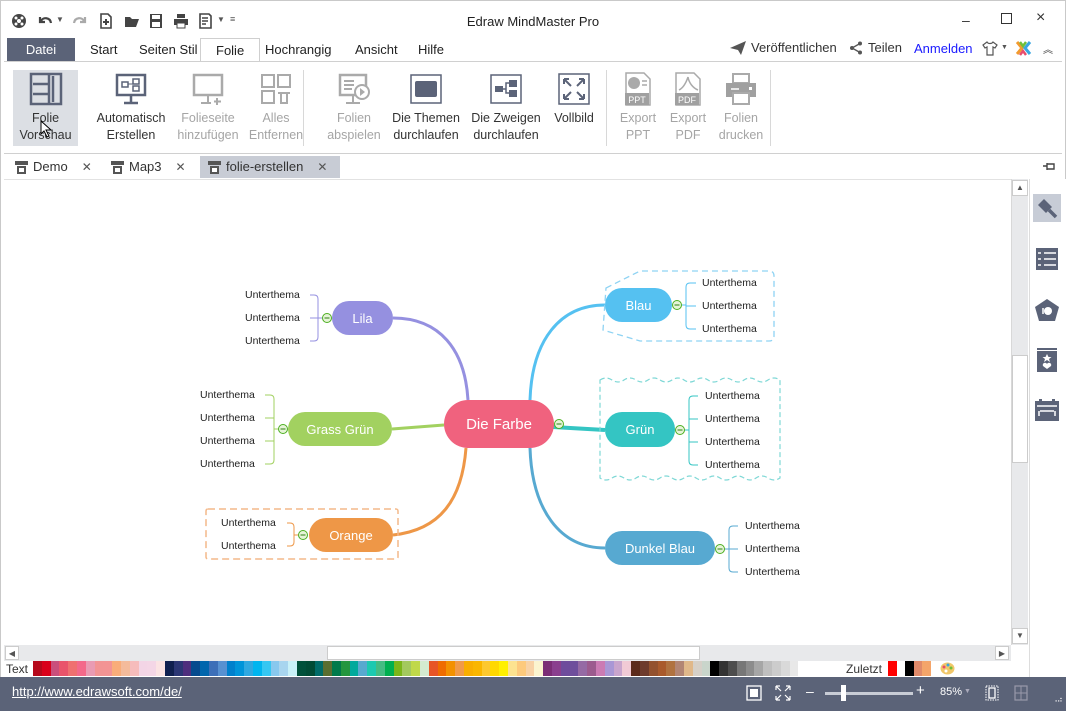 This screenshot has width=1066, height=711. What do you see at coordinates (351, 535) in the screenshot?
I see `topic-orange: Orange` at bounding box center [351, 535].